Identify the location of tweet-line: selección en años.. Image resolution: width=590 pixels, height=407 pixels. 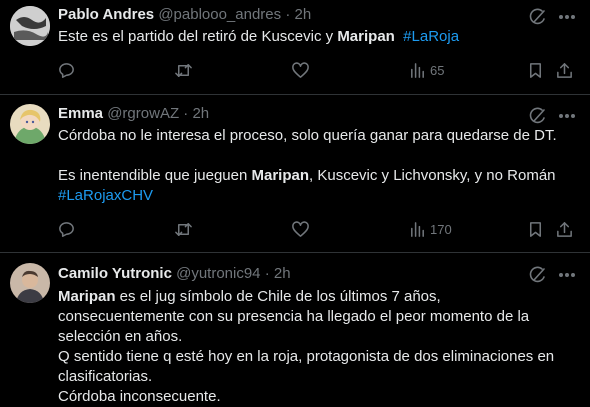
(316, 337).